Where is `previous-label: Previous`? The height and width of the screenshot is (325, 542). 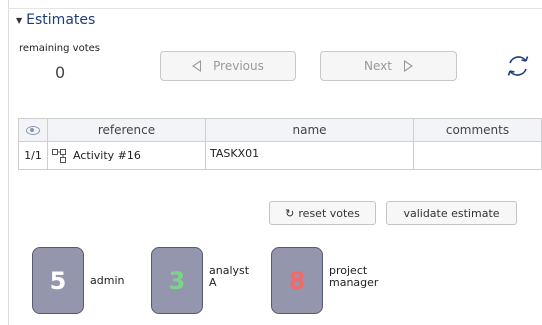
previous-label: Previous is located at coordinates (238, 66).